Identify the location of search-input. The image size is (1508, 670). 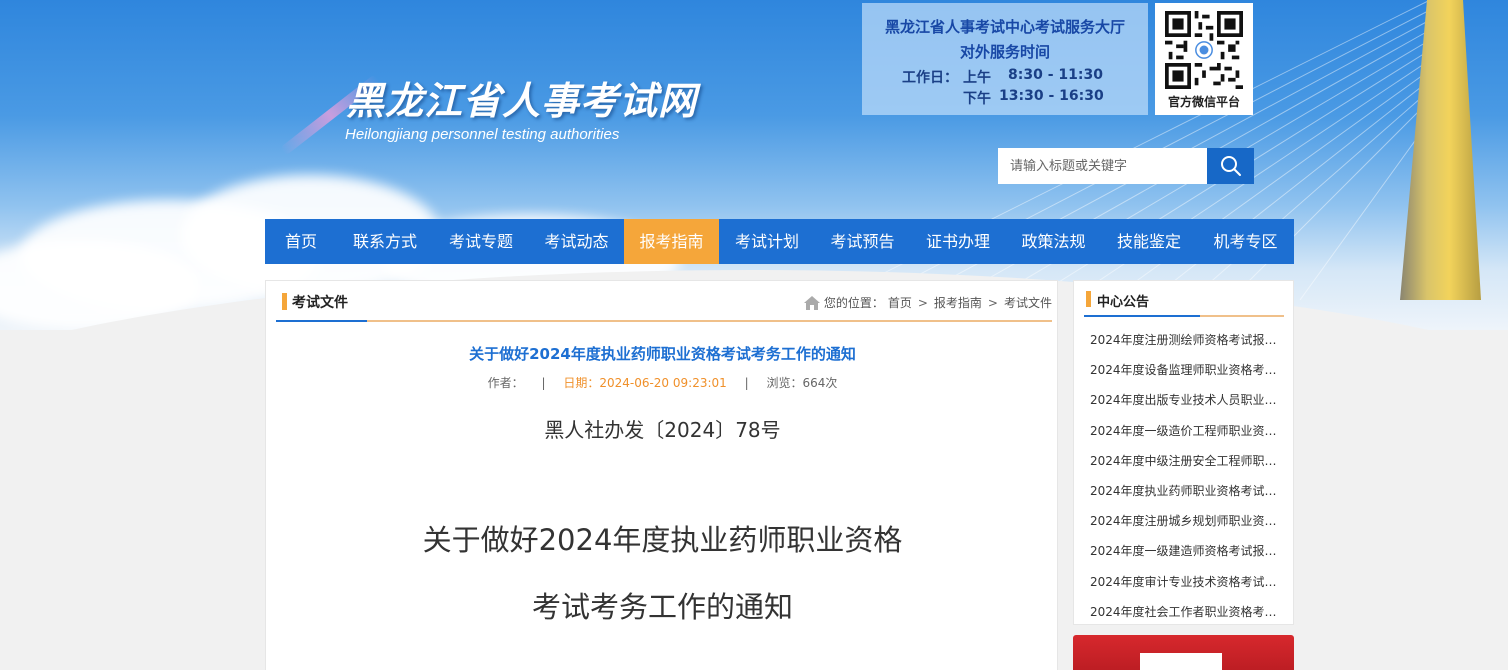
(1102, 166).